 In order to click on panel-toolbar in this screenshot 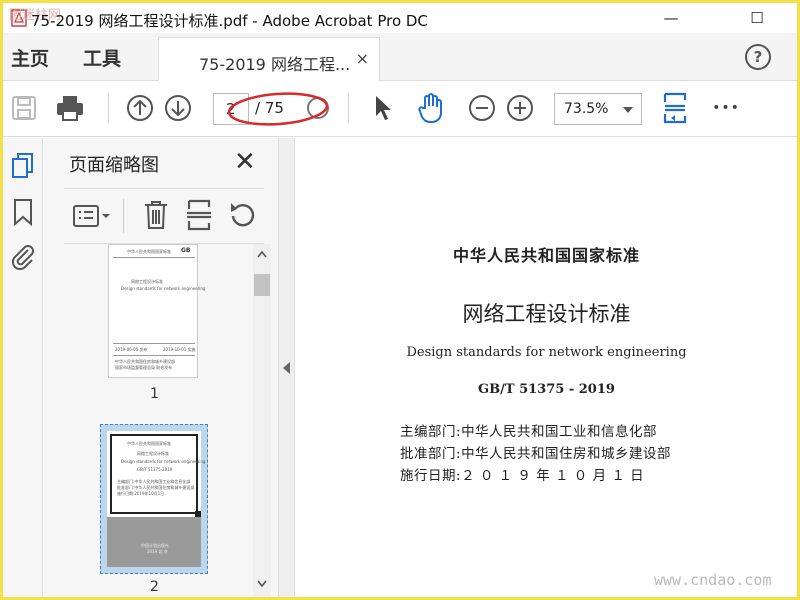, I will do `click(164, 216)`.